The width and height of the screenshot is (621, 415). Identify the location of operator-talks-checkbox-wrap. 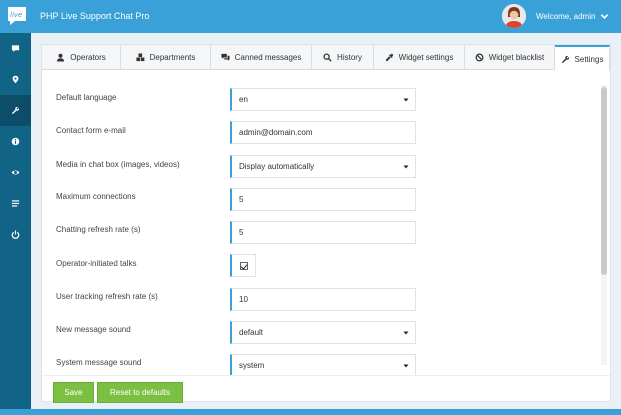
(243, 265).